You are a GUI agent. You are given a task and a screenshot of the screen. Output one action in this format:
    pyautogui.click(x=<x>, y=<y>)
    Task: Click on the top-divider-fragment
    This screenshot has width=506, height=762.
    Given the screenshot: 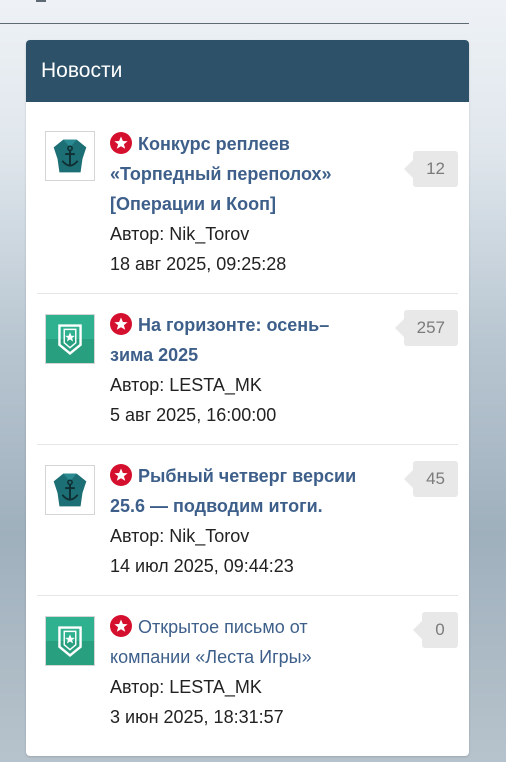 What is the action you would take?
    pyautogui.click(x=41, y=1)
    